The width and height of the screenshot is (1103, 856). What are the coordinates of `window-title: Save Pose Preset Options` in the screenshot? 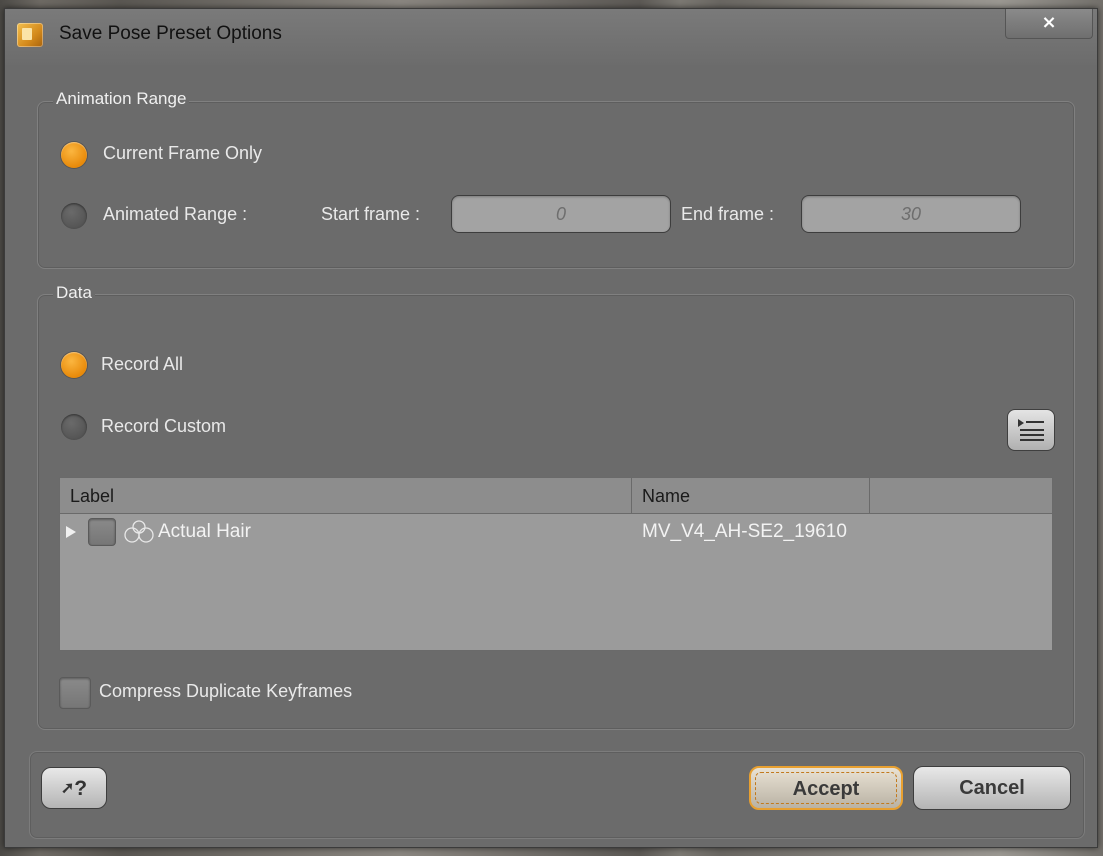 It's located at (170, 33).